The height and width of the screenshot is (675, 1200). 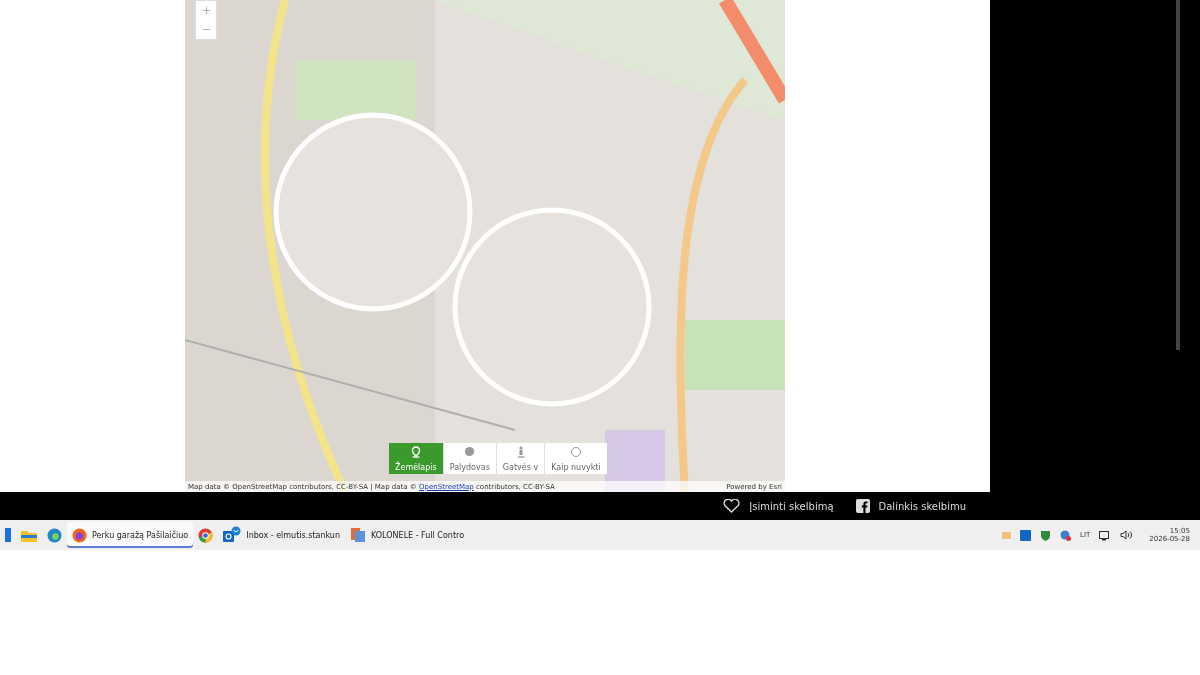 What do you see at coordinates (358, 535) in the screenshot?
I see `document-app-icon` at bounding box center [358, 535].